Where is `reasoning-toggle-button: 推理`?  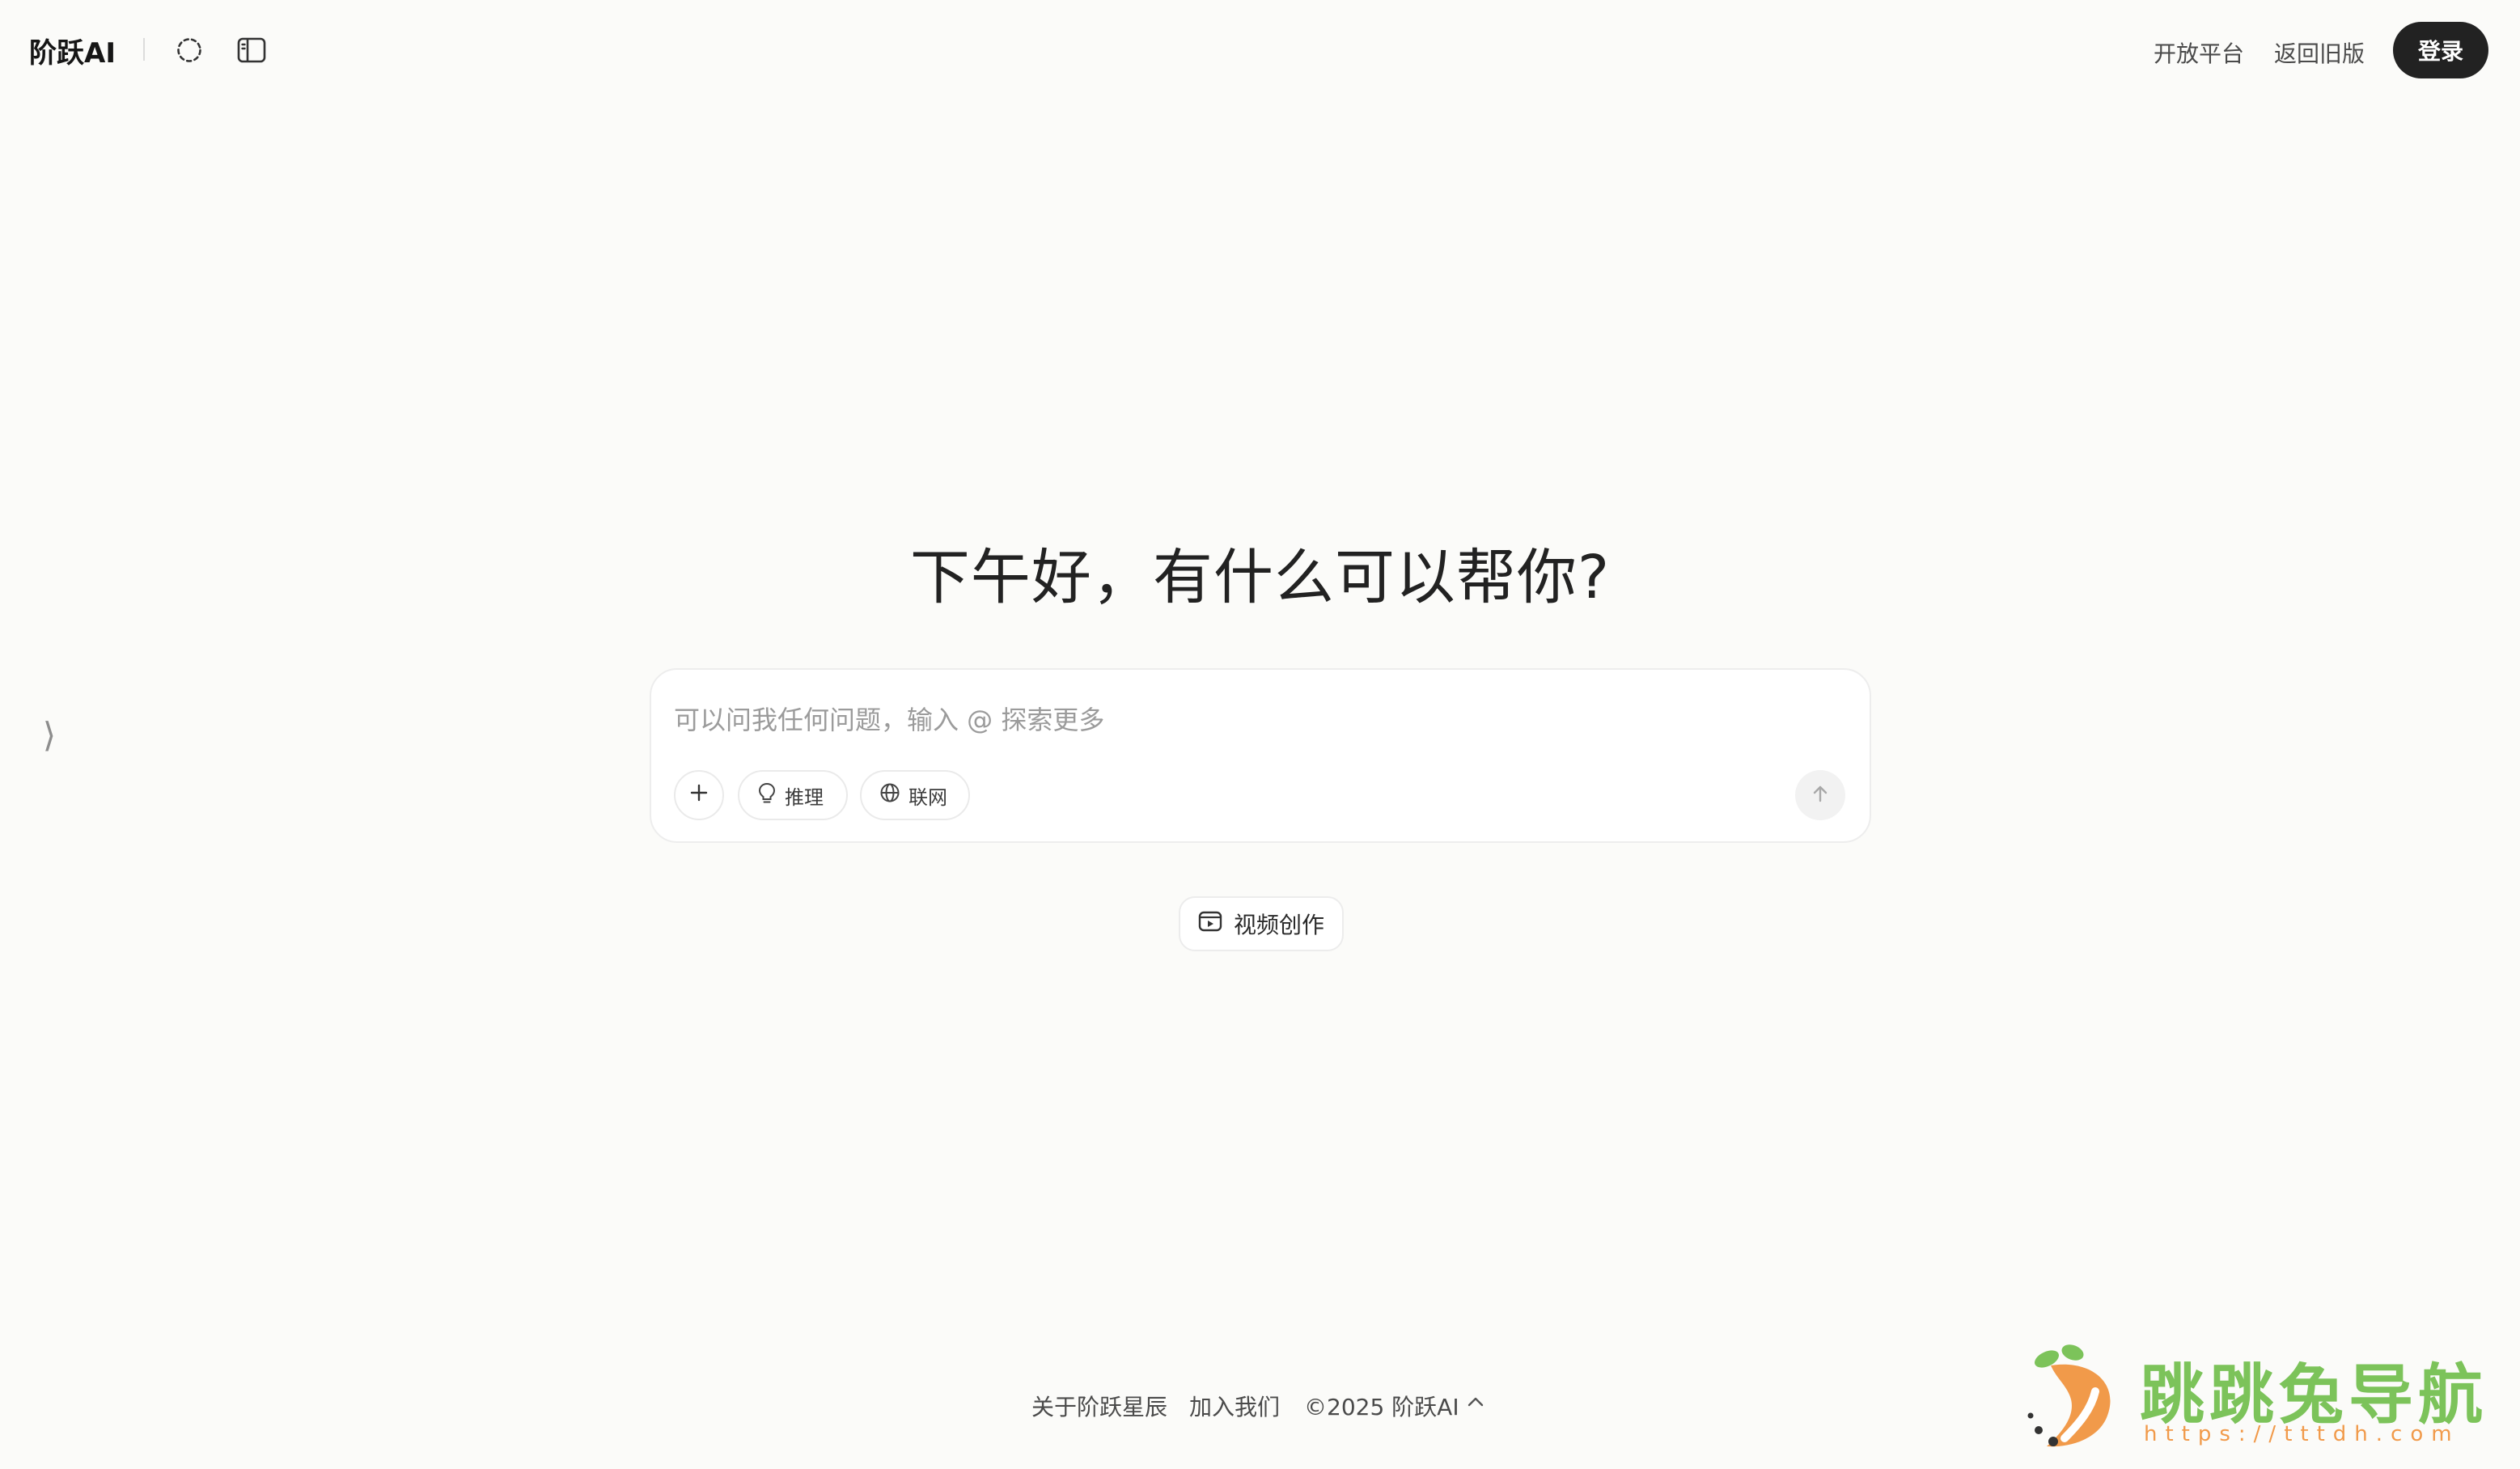
reasoning-toggle-button: 推理 is located at coordinates (793, 795).